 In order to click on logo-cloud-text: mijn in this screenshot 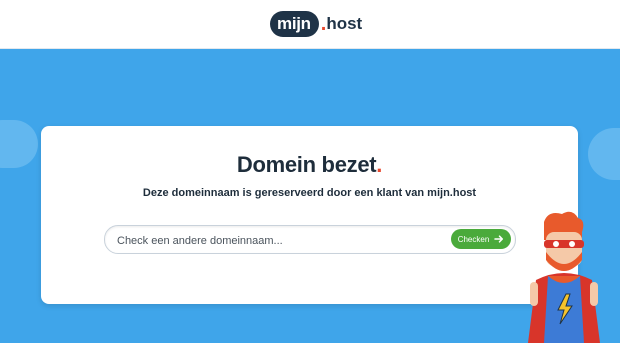, I will do `click(294, 21)`.